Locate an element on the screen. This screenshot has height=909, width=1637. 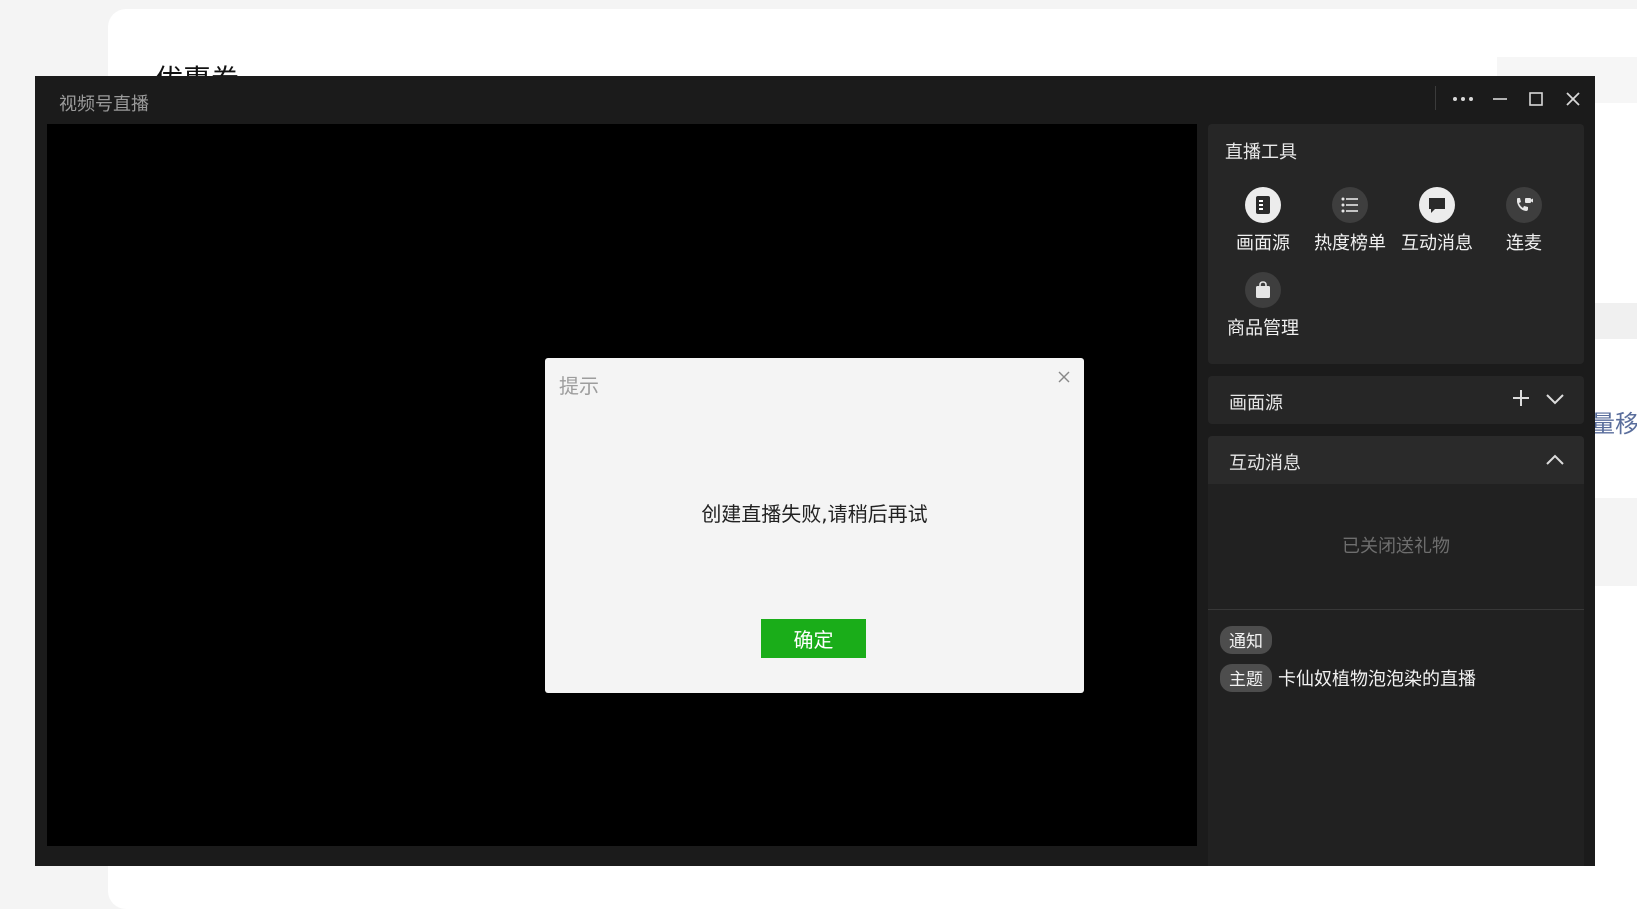
live-tools-heading: 直播工具 is located at coordinates (1261, 152).